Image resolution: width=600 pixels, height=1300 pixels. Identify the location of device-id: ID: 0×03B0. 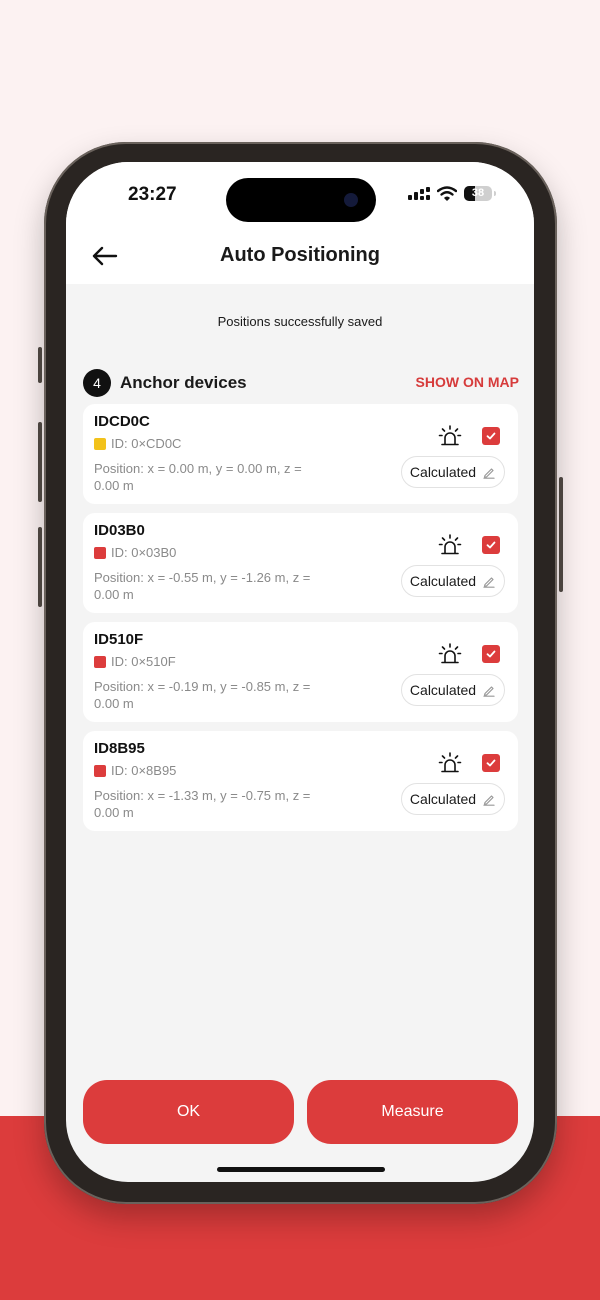
(135, 552).